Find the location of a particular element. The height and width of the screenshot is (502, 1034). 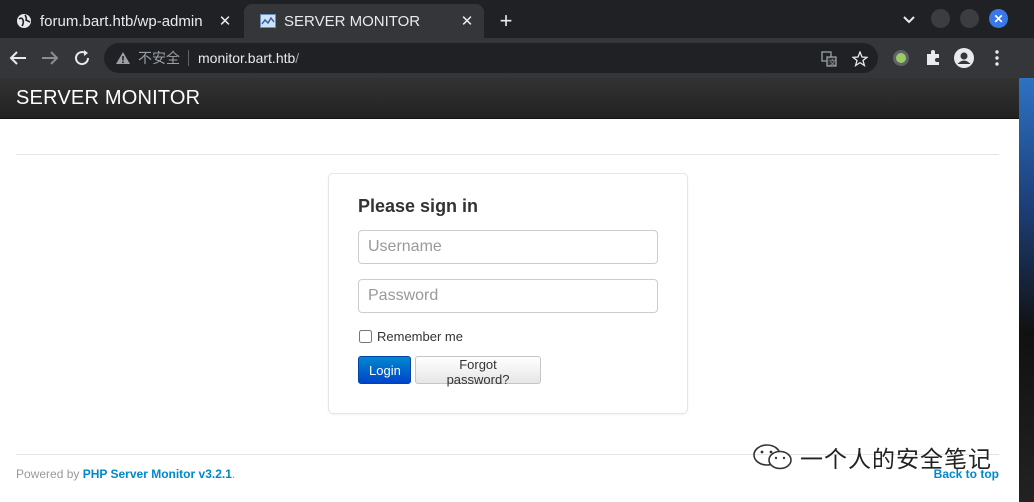

remember-me-checkbox is located at coordinates (365, 336).